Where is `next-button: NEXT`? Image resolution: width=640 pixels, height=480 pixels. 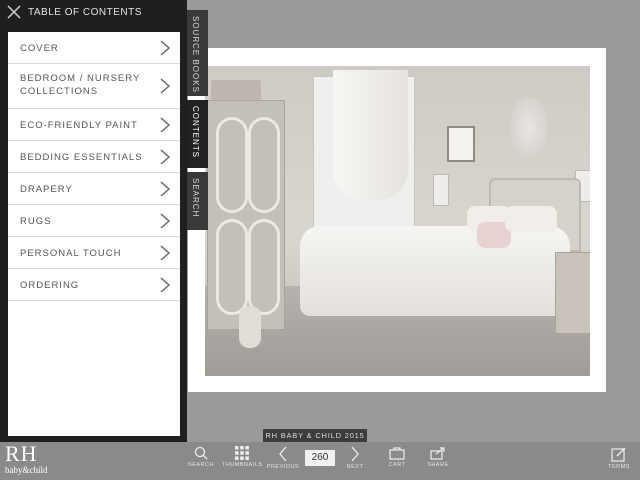
next-button: NEXT is located at coordinates (355, 458).